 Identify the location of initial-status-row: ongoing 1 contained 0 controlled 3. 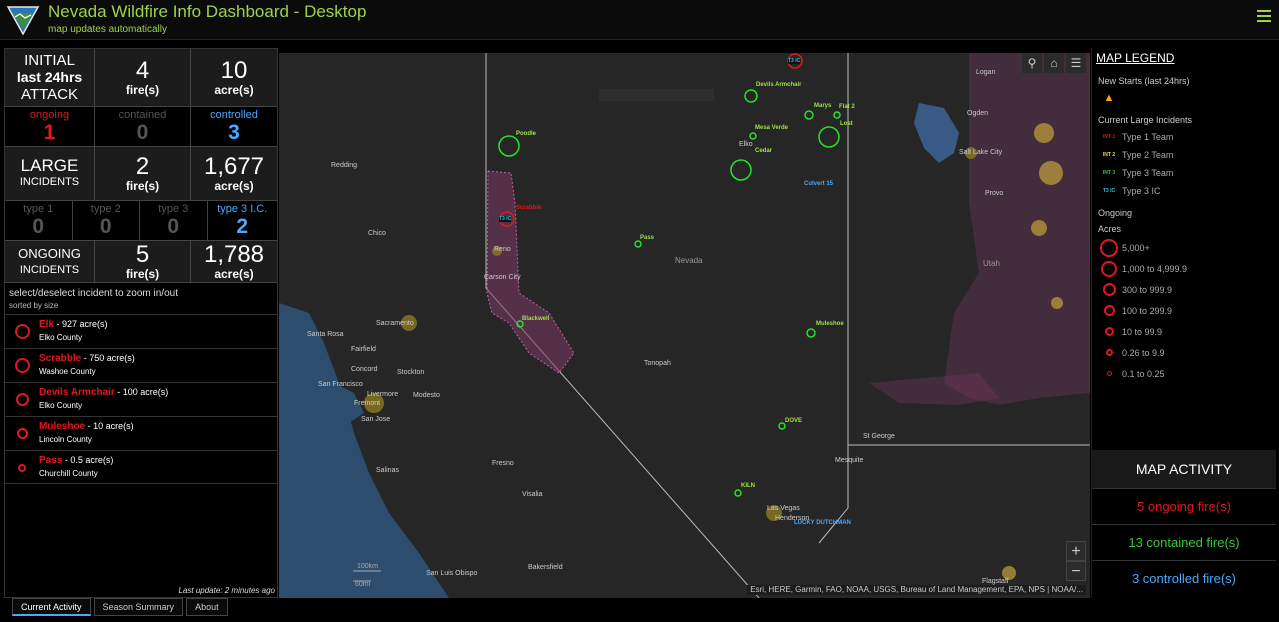
(141, 127).